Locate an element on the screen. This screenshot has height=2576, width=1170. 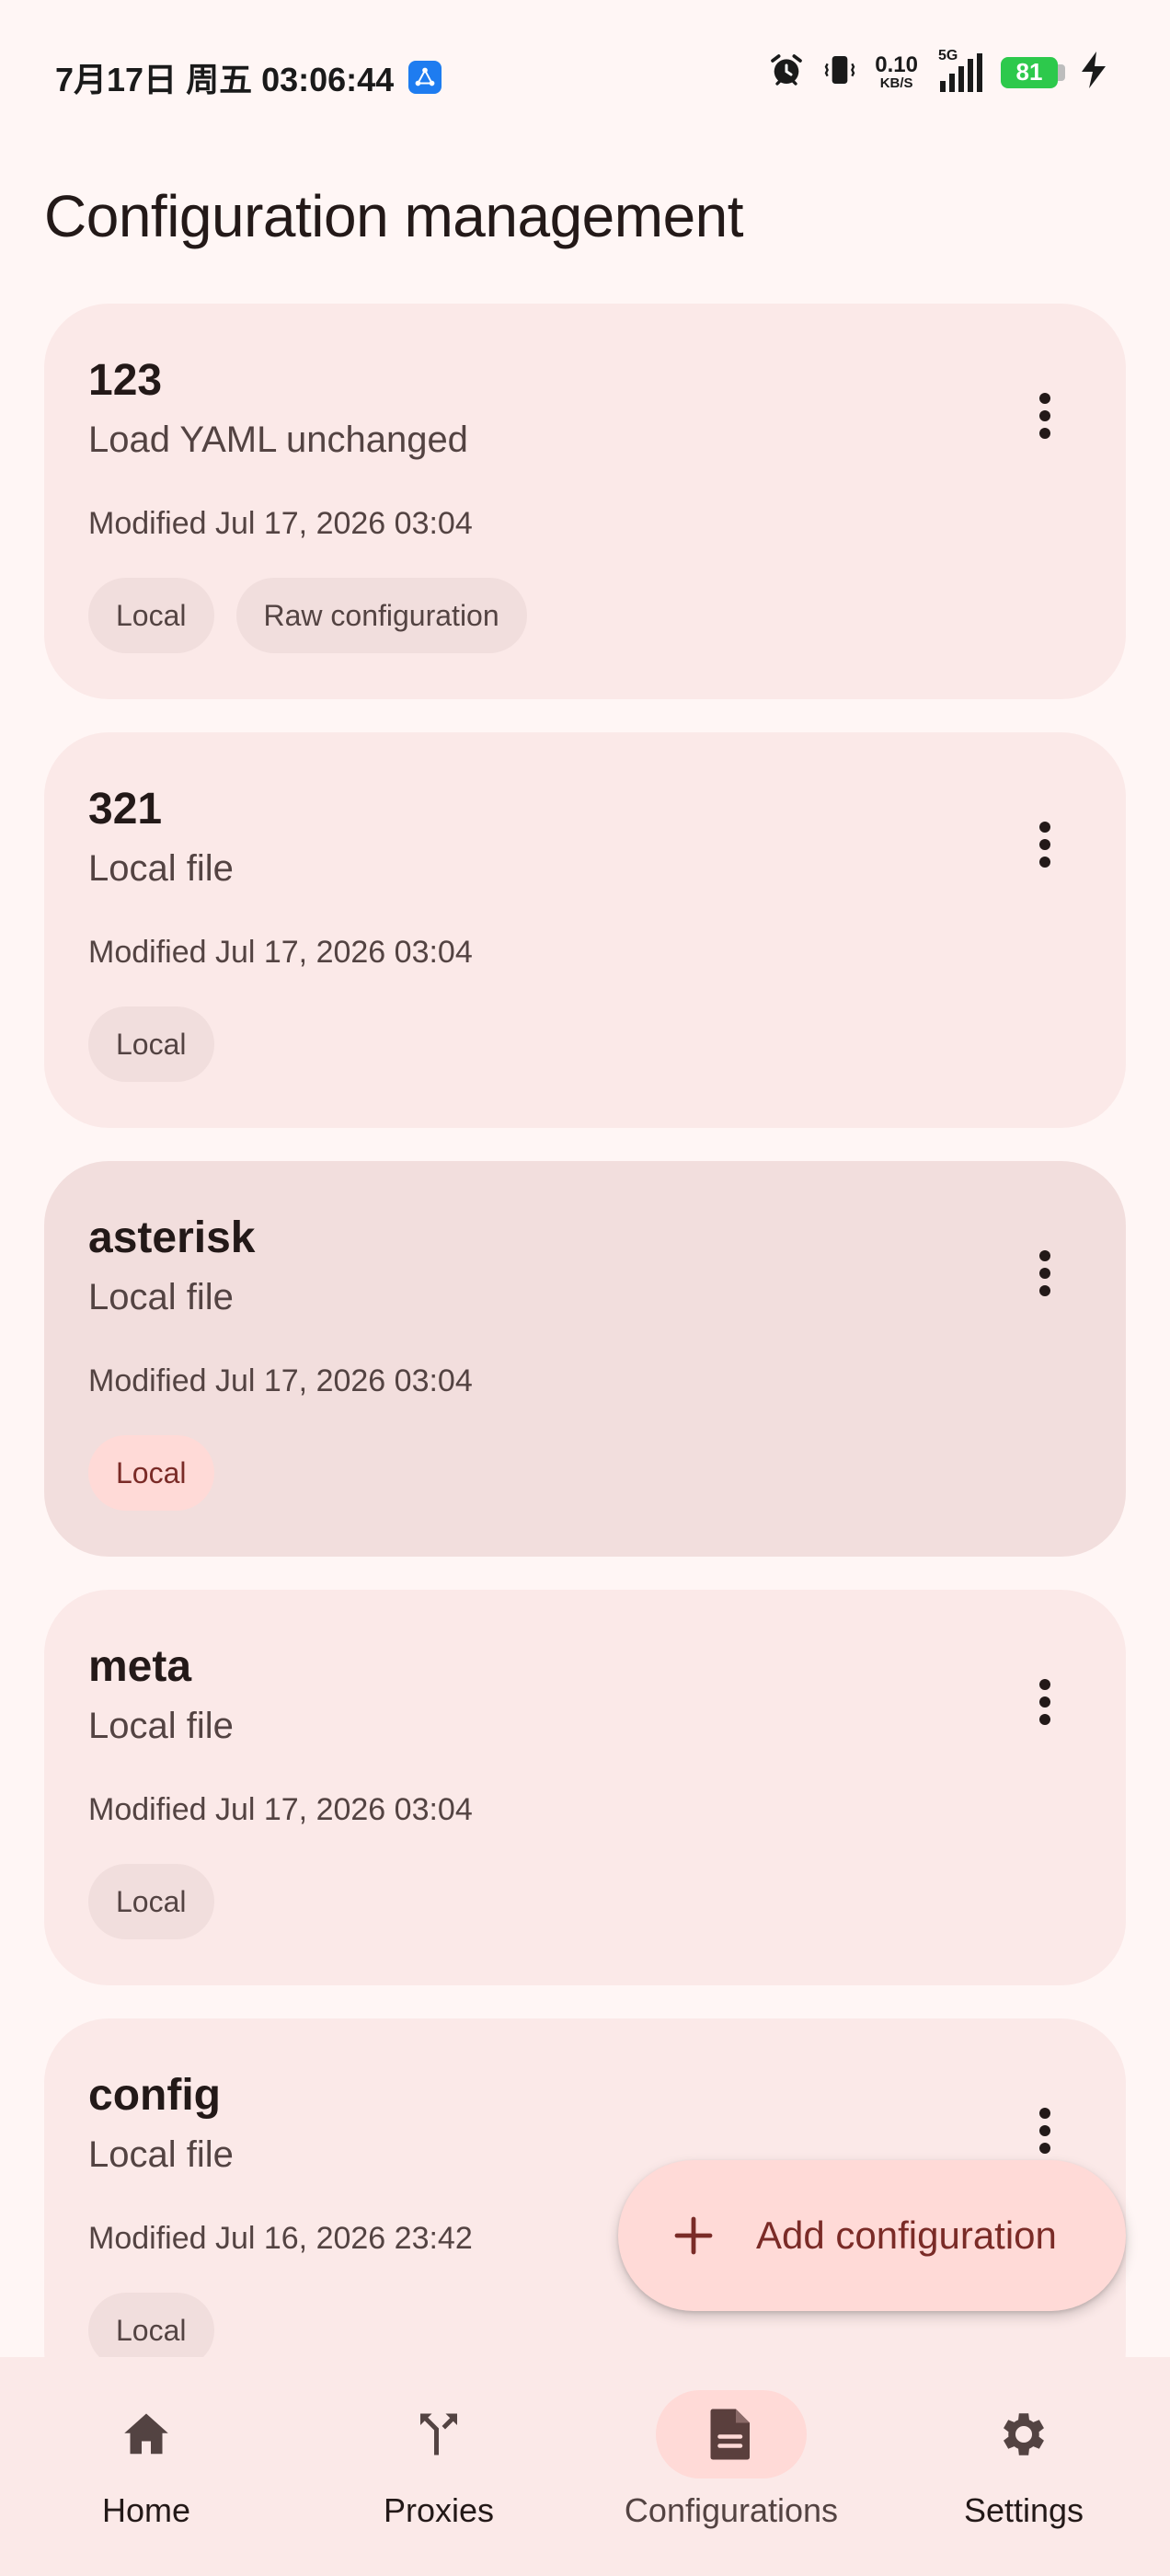
net-speed-value: 0.10 is located at coordinates (896, 64).